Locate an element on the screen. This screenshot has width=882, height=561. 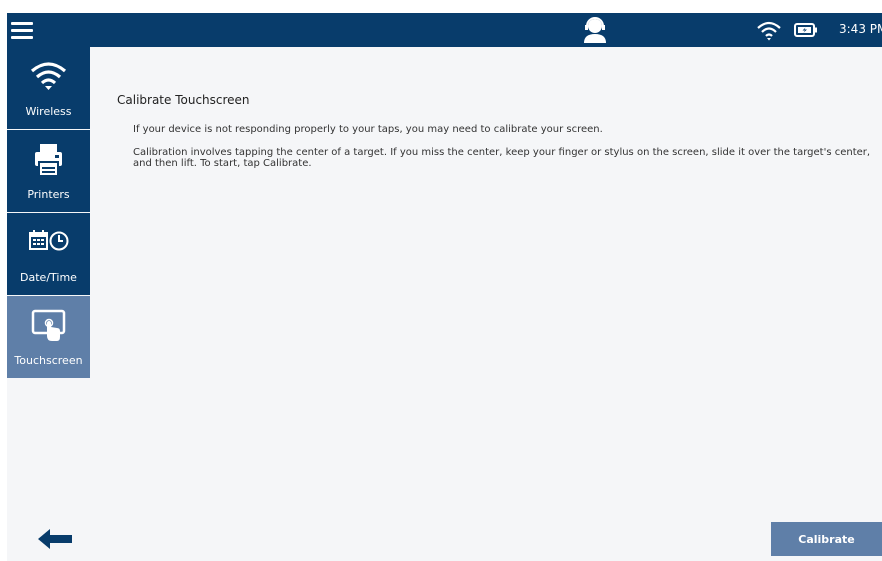
touchscreen-icon is located at coordinates (48, 325).